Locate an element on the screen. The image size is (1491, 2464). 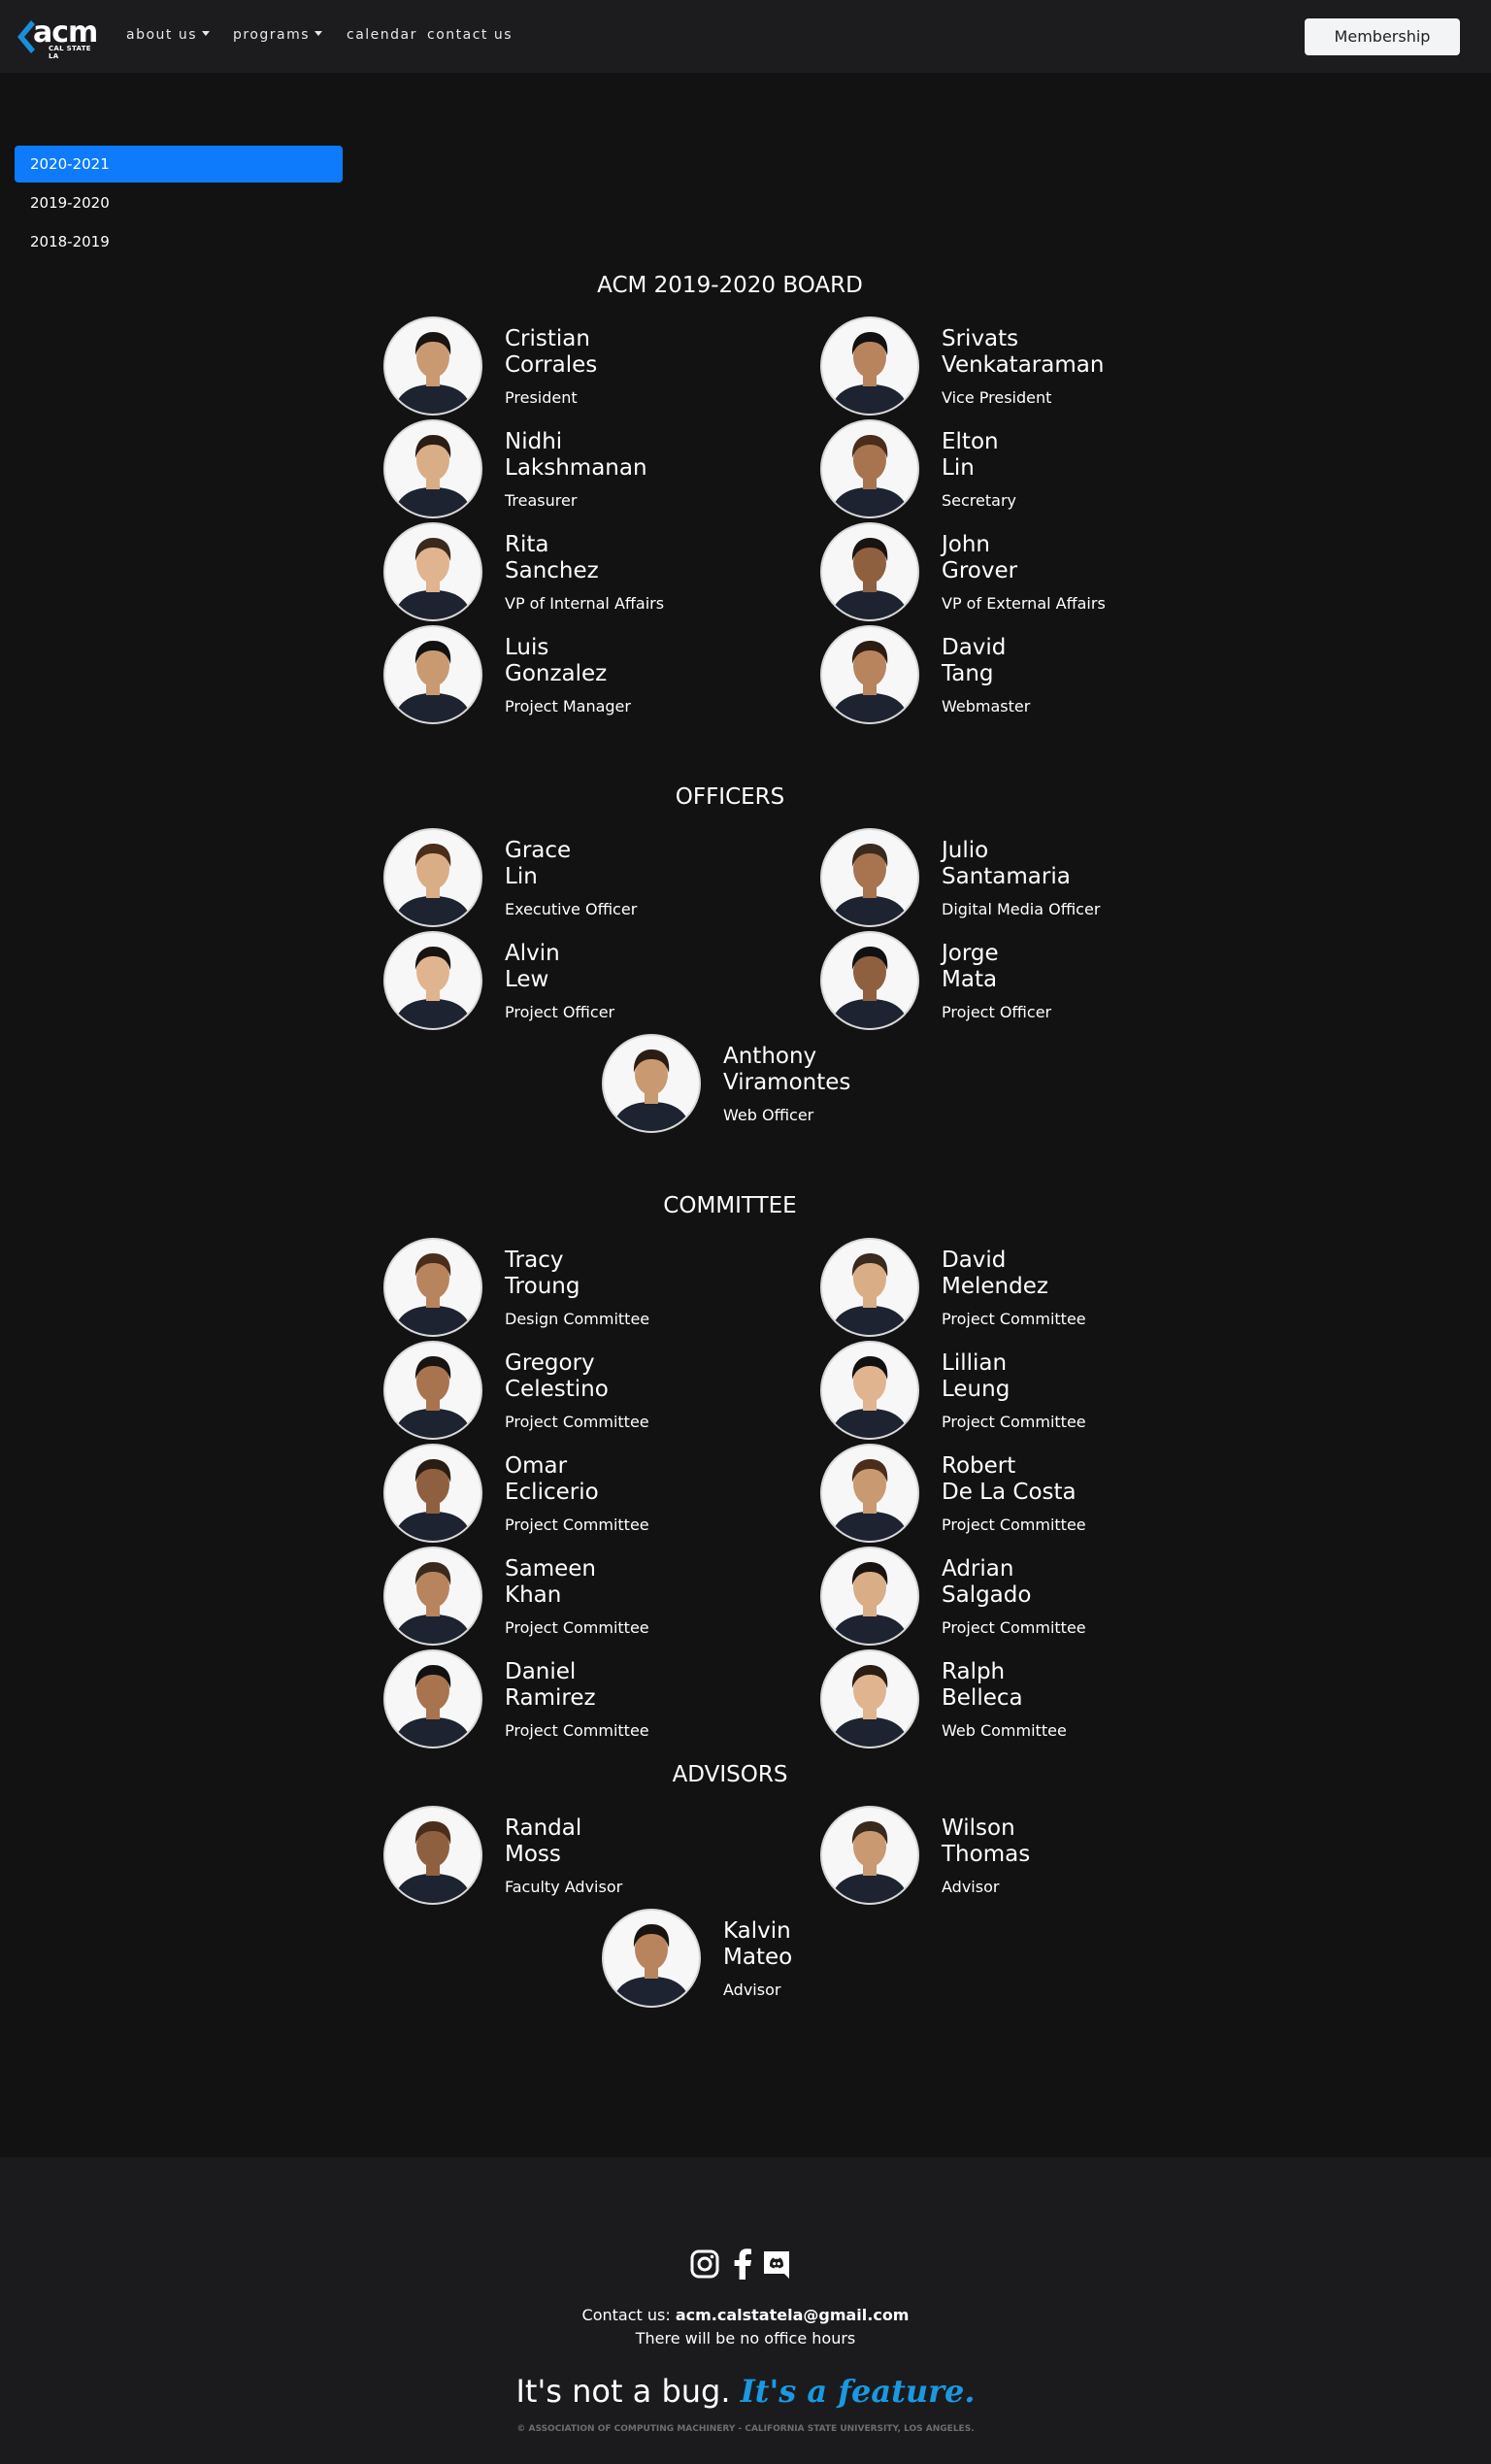
member-last-name: Viramontes is located at coordinates (787, 1082).